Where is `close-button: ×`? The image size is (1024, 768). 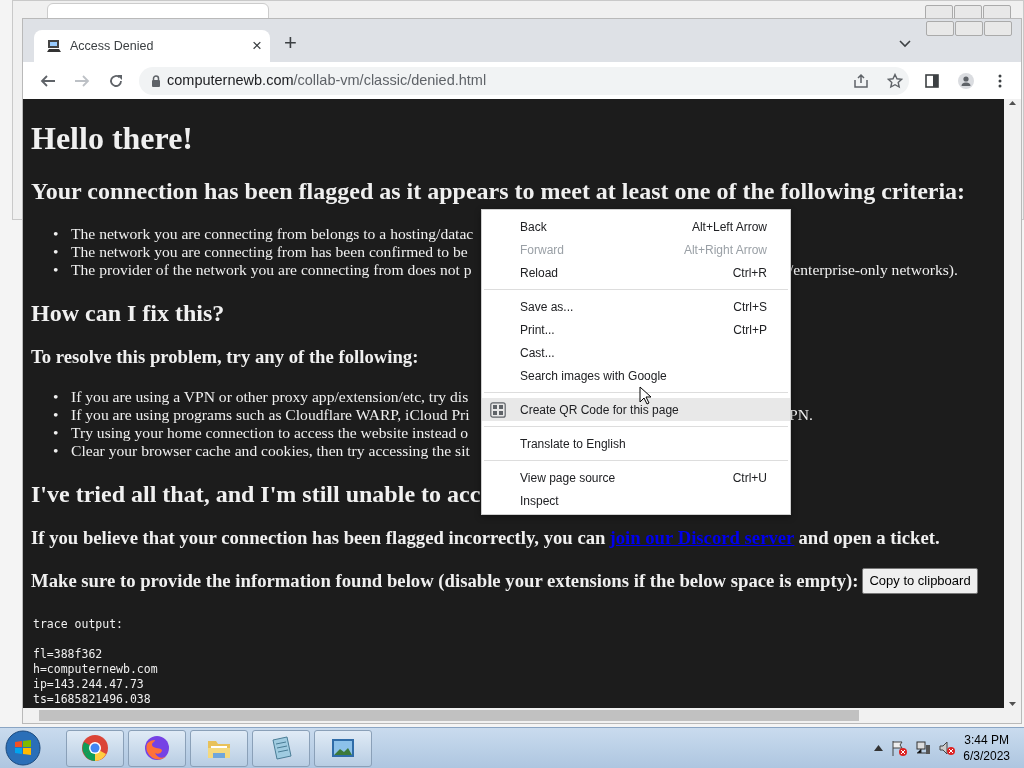 close-button: × is located at coordinates (257, 46).